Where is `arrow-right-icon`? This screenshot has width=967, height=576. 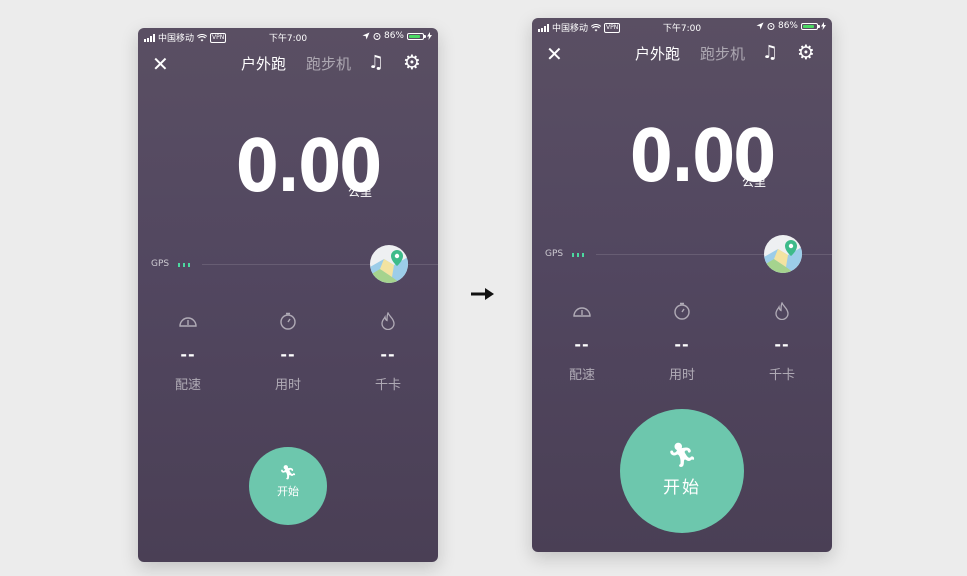
arrow-right-icon is located at coordinates (482, 294).